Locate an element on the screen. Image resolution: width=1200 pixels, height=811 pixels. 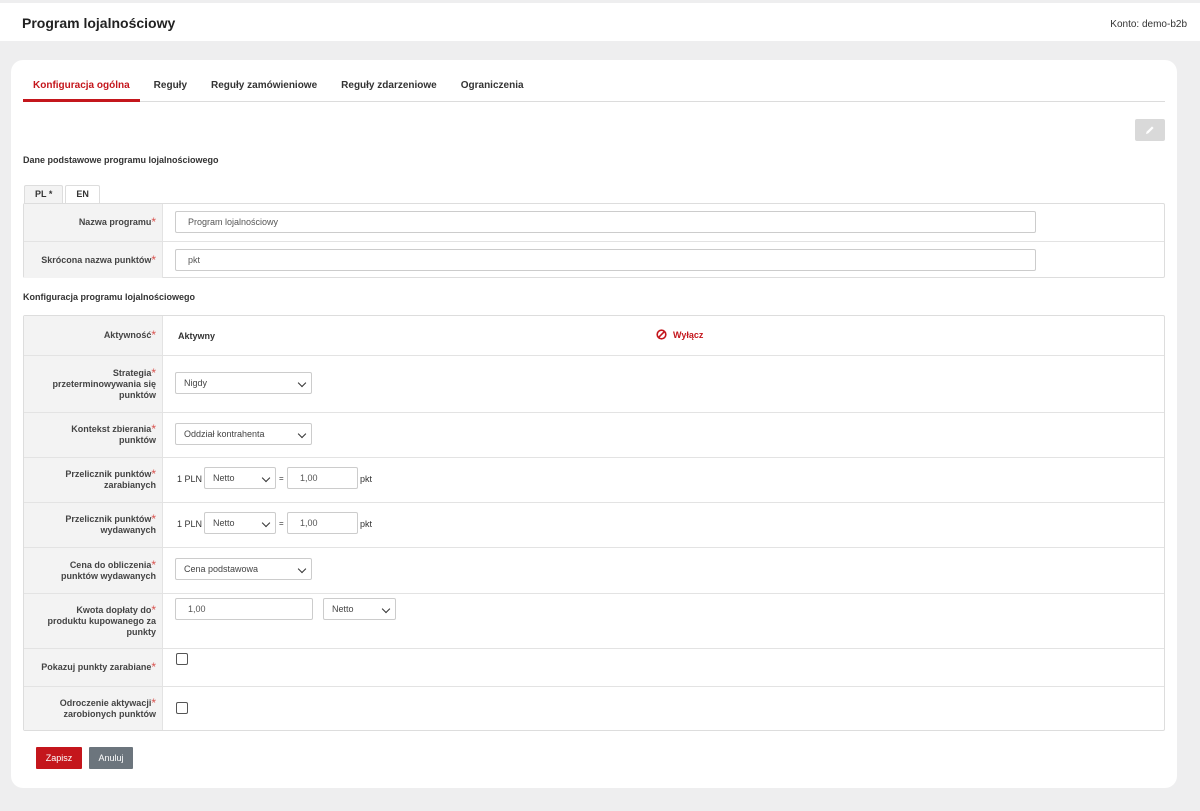
earn-ratio-input: 1,00 is located at coordinates (322, 478).